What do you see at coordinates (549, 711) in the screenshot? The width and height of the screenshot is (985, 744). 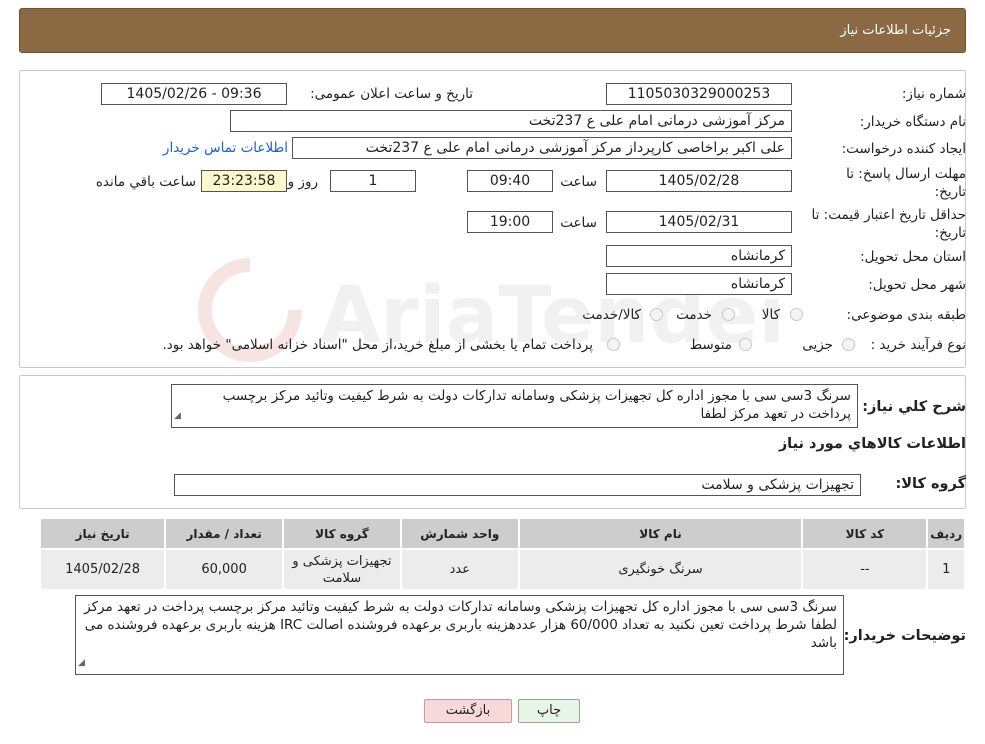 I see `print-button: چاپ` at bounding box center [549, 711].